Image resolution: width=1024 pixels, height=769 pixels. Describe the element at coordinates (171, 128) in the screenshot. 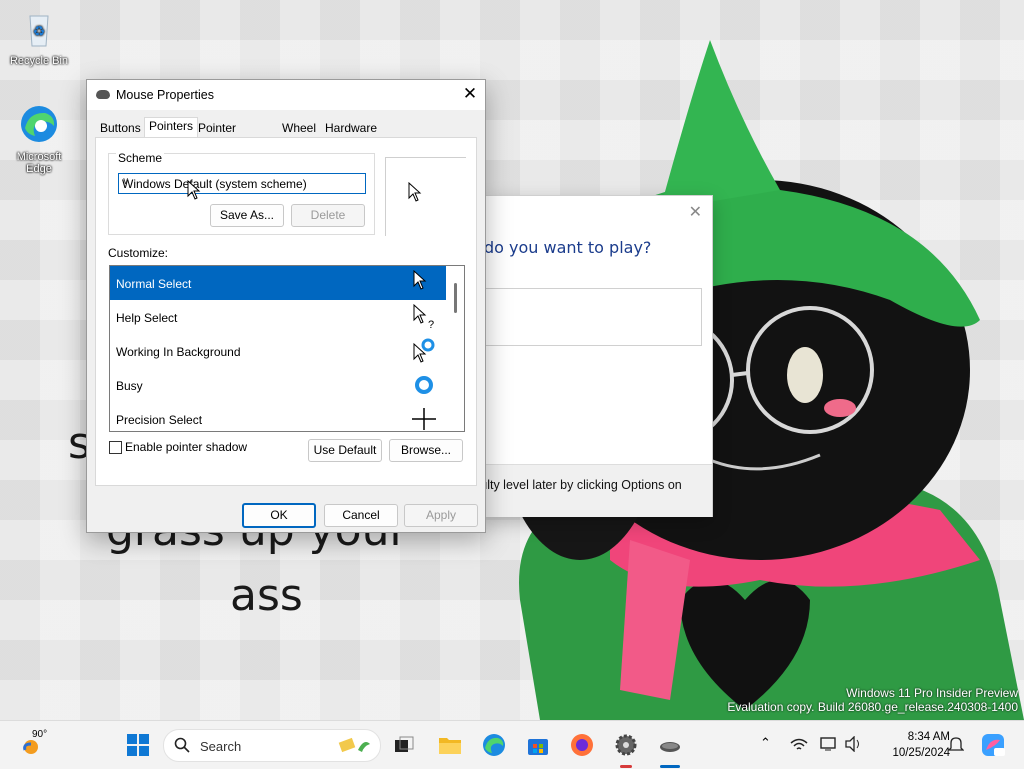

I see `tab-pointers: Pointers` at that location.